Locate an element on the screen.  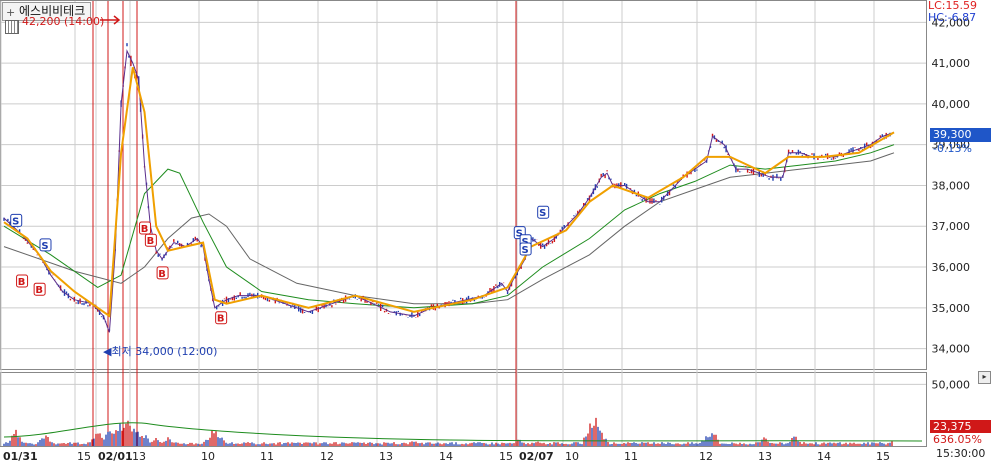
volume-tick-label: 50,000 is located at coordinates (951, 384).